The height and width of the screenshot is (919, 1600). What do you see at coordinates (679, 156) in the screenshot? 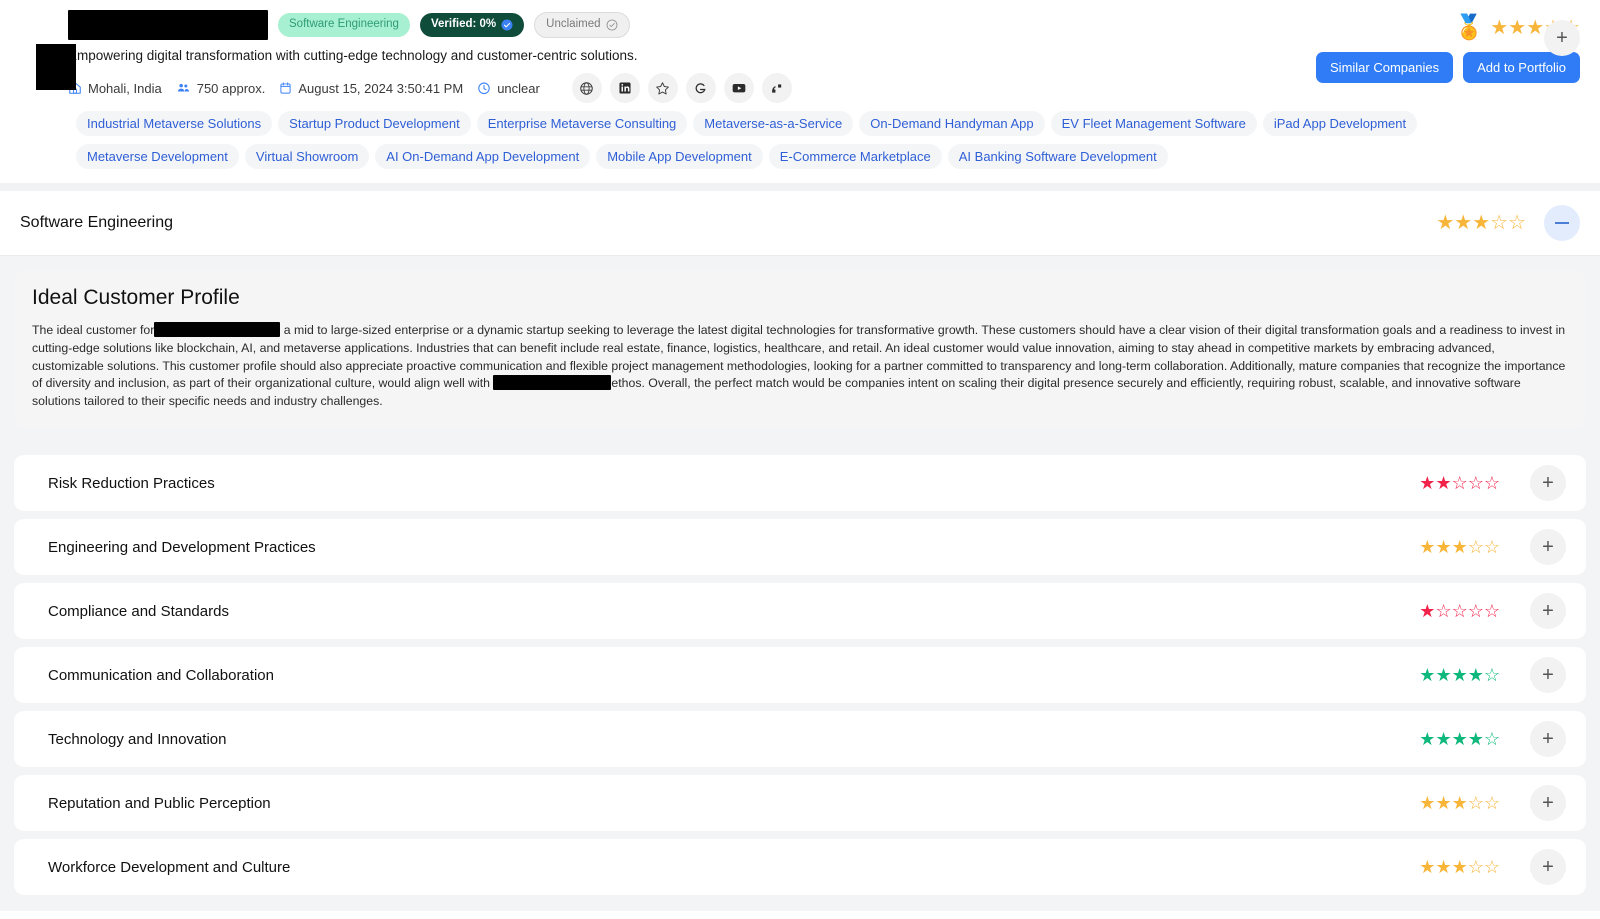
I see `service-tag: Mobile App Development` at bounding box center [679, 156].